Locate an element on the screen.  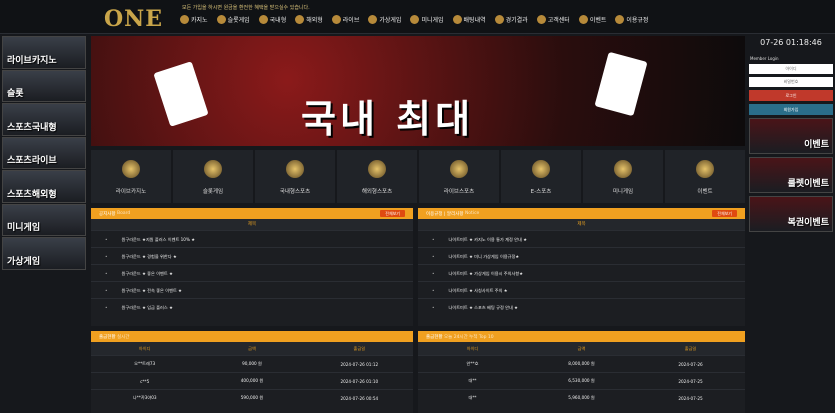
list-item: • 원구라운드 ★ 전속 좋은 이벤트 ★ is located at coordinates (252, 289).